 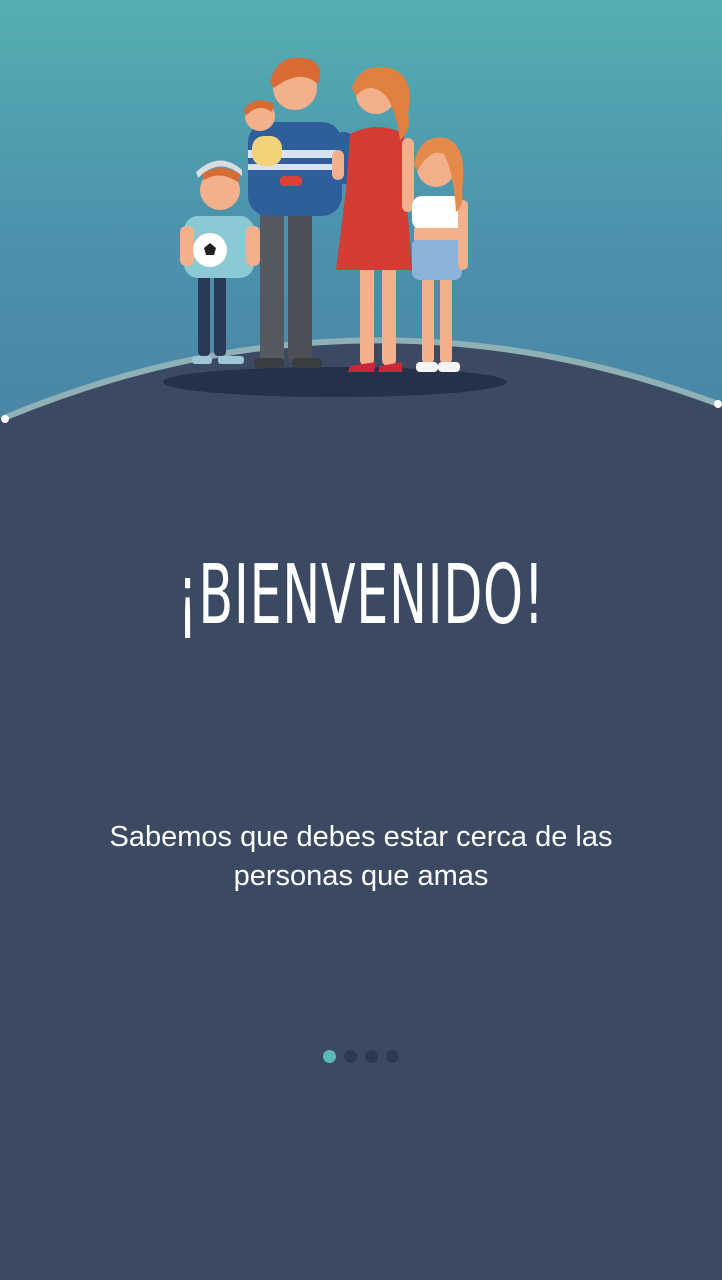 I want to click on dad-figure, so click(x=298, y=212).